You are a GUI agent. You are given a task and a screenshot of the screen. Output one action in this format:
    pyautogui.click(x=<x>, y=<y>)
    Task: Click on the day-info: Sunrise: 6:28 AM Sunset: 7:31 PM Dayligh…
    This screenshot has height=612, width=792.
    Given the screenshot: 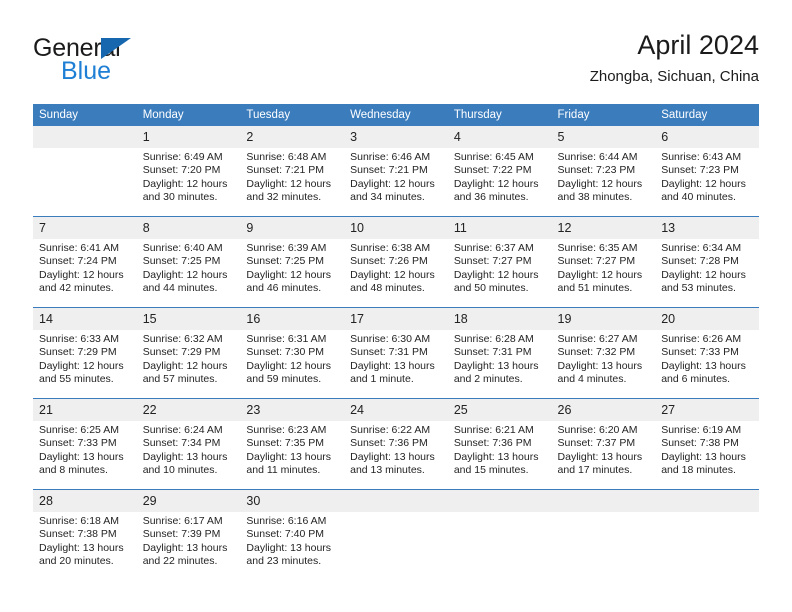 What is the action you would take?
    pyautogui.click(x=500, y=358)
    